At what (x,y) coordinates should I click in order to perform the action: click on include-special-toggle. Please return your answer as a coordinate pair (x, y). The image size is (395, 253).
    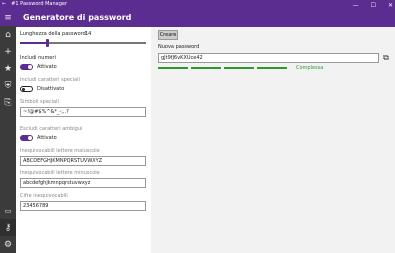
    Looking at the image, I should click on (26, 89).